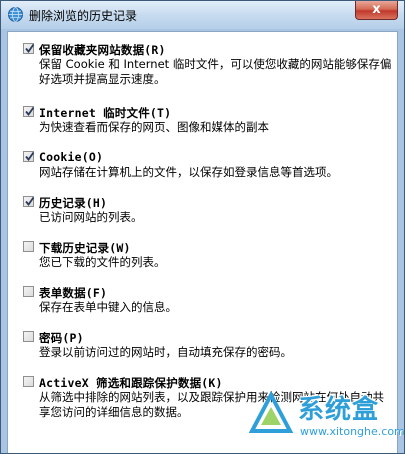 This screenshot has width=405, height=454. I want to click on option-description: 已访问网站的列表。, so click(91, 217).